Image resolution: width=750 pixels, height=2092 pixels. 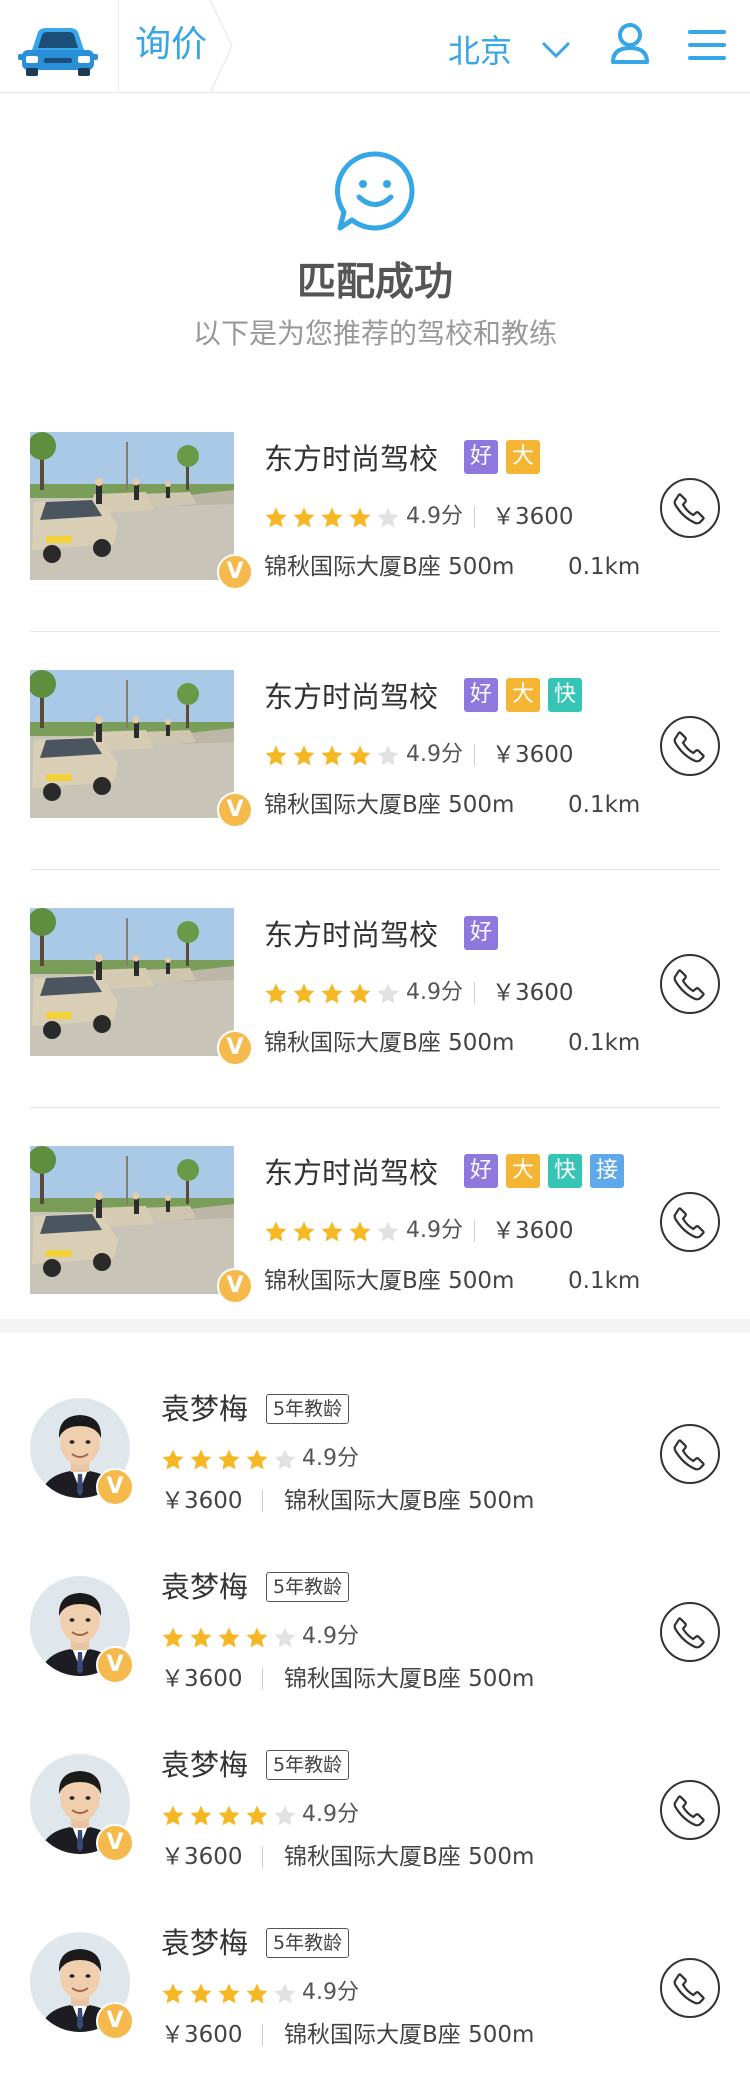 I want to click on school-tags: 好大快接, so click(x=544, y=1171).